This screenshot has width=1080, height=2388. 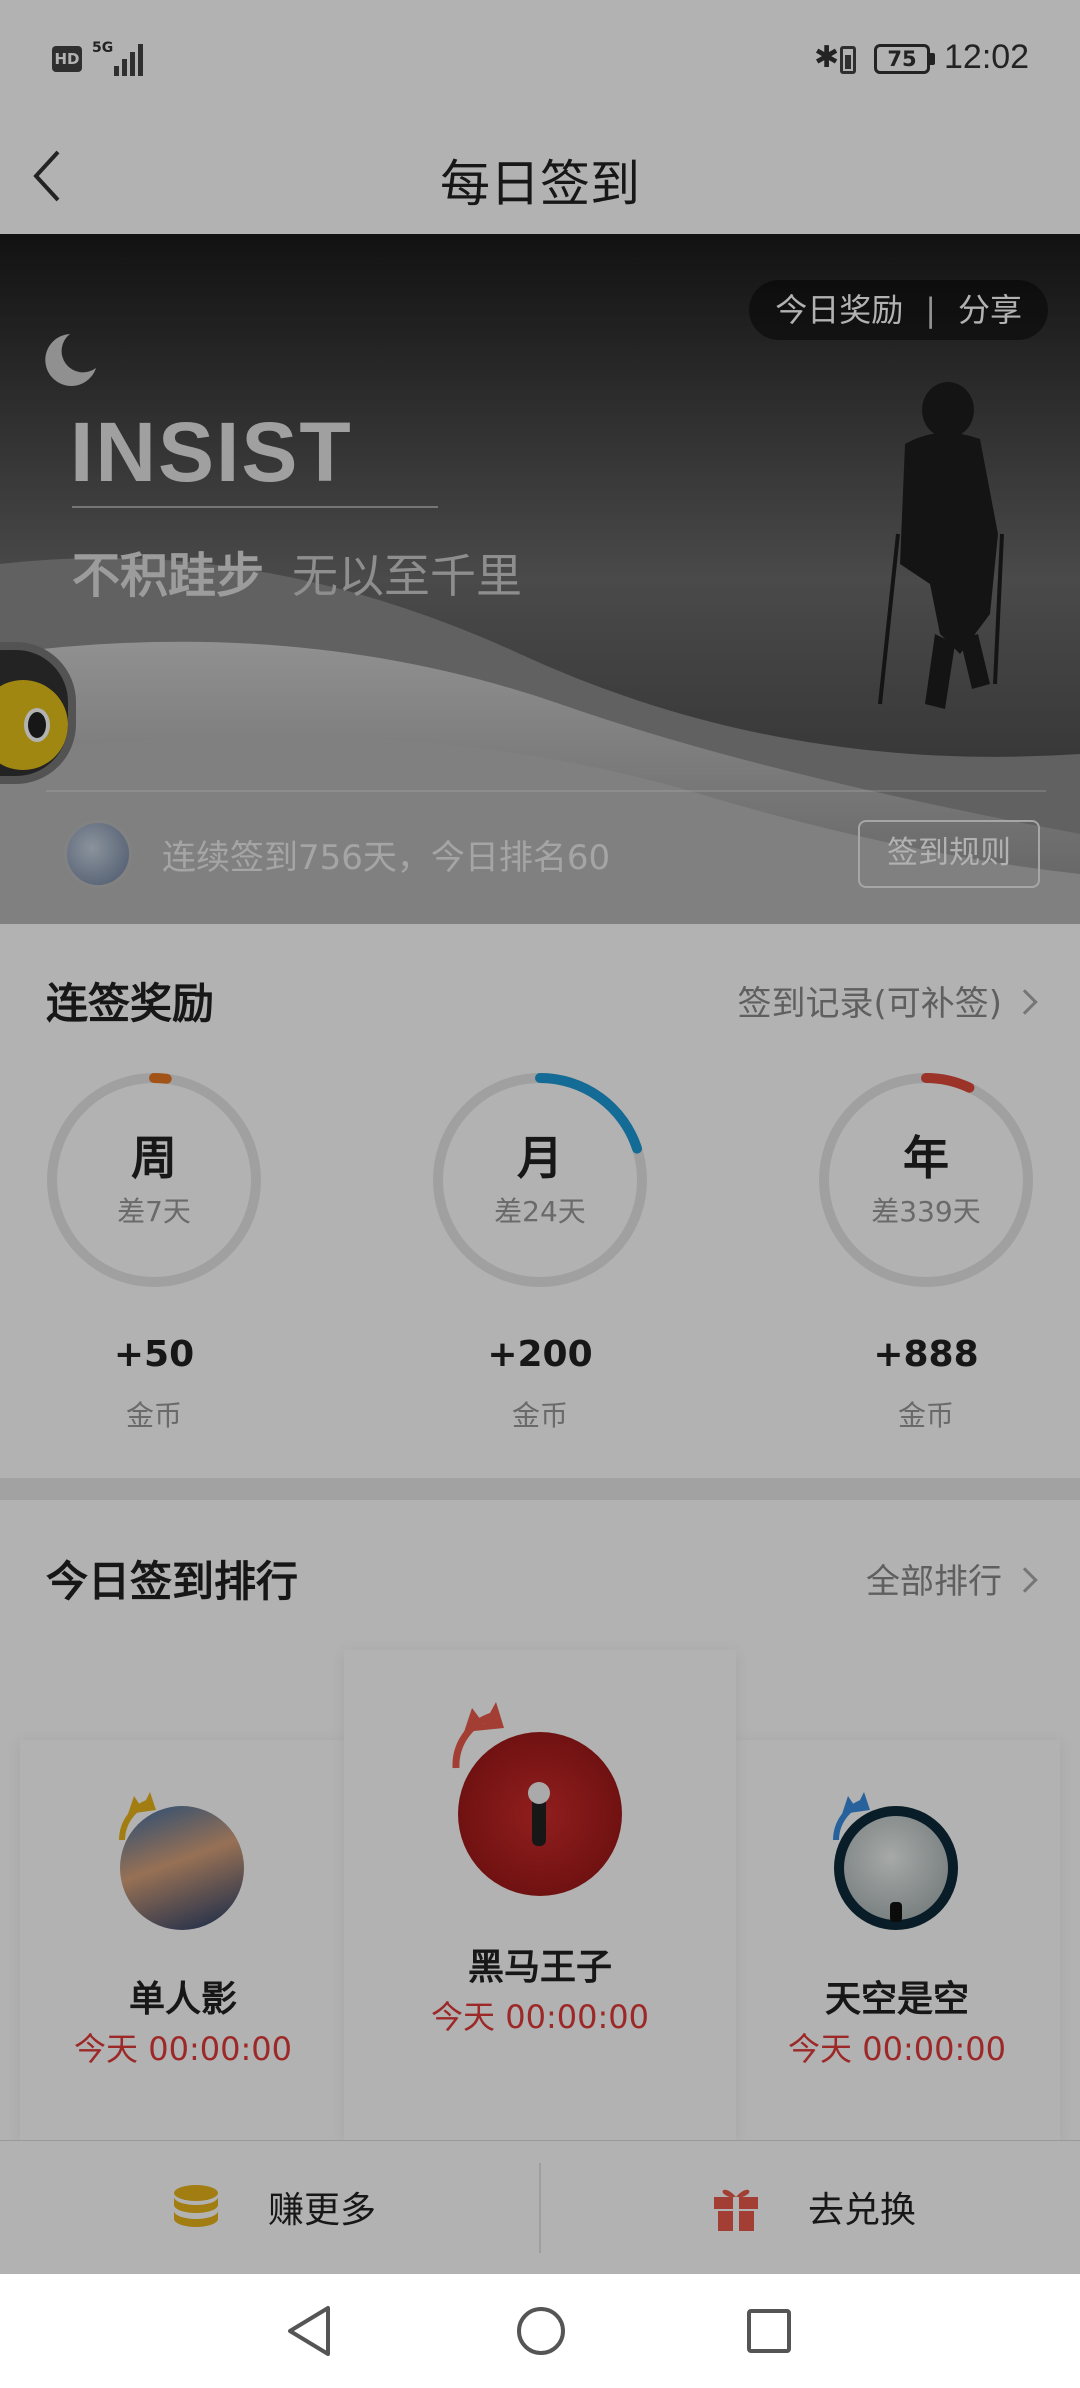 What do you see at coordinates (540, 184) in the screenshot?
I see `page-title: 每日签到` at bounding box center [540, 184].